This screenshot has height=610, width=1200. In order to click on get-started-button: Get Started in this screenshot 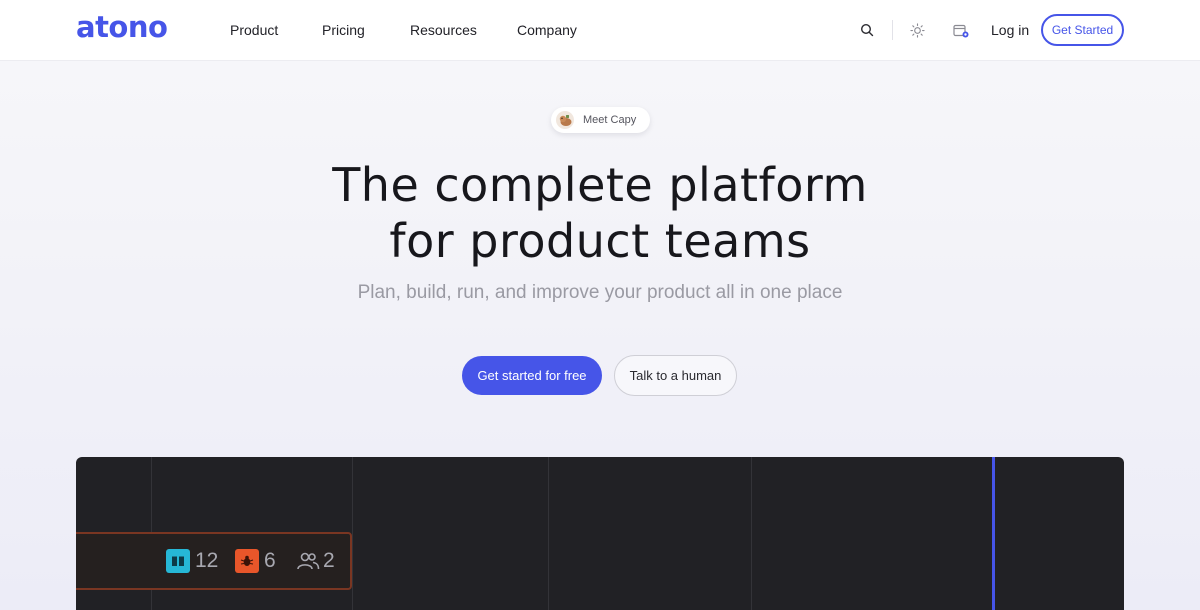, I will do `click(1082, 30)`.